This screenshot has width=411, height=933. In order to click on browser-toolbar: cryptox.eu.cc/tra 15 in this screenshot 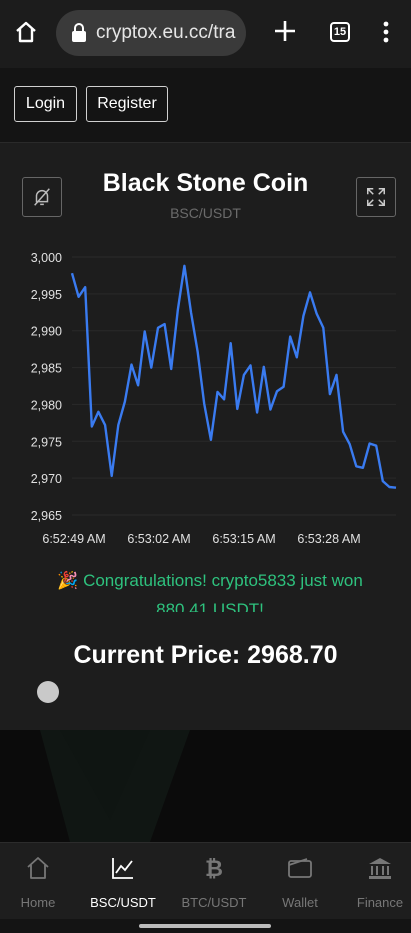, I will do `click(205, 34)`.